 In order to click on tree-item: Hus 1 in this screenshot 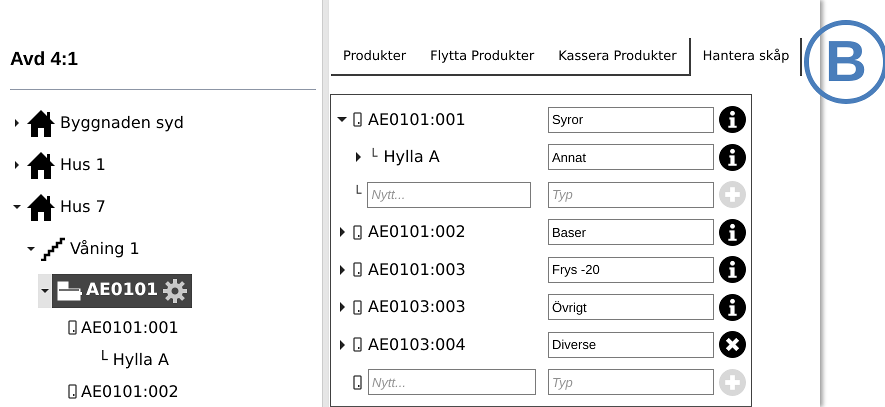, I will do `click(66, 165)`.